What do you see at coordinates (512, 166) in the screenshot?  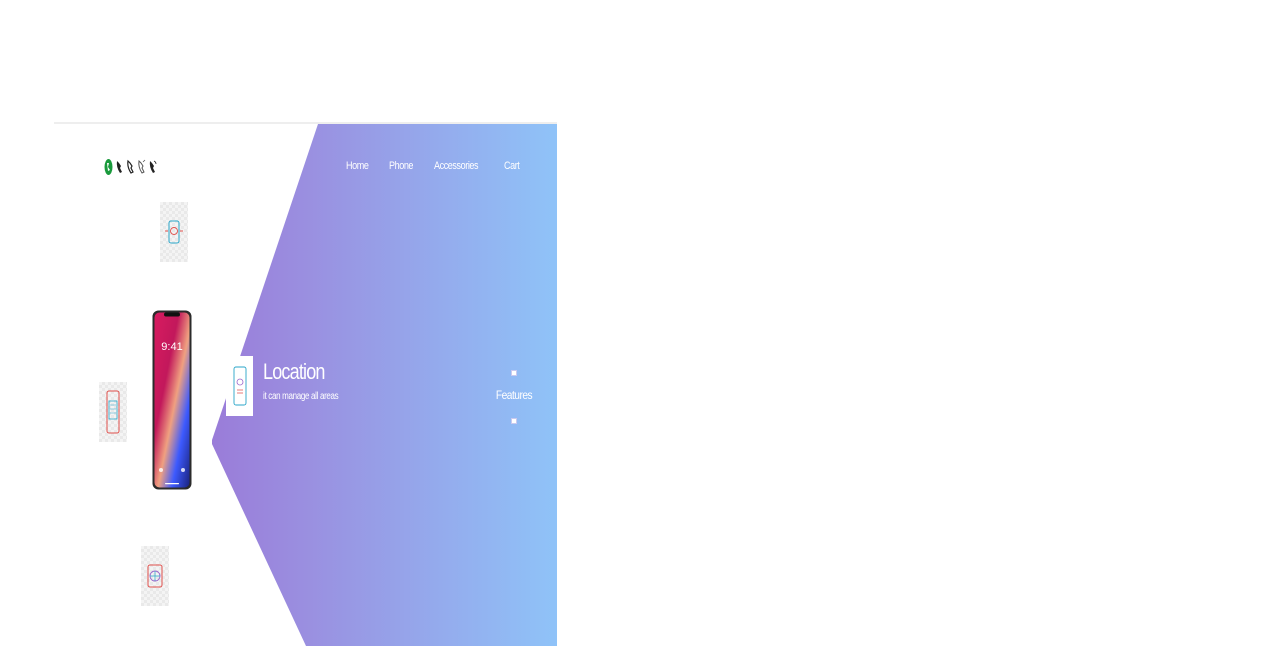 I see `nav-cart-link: Cart` at bounding box center [512, 166].